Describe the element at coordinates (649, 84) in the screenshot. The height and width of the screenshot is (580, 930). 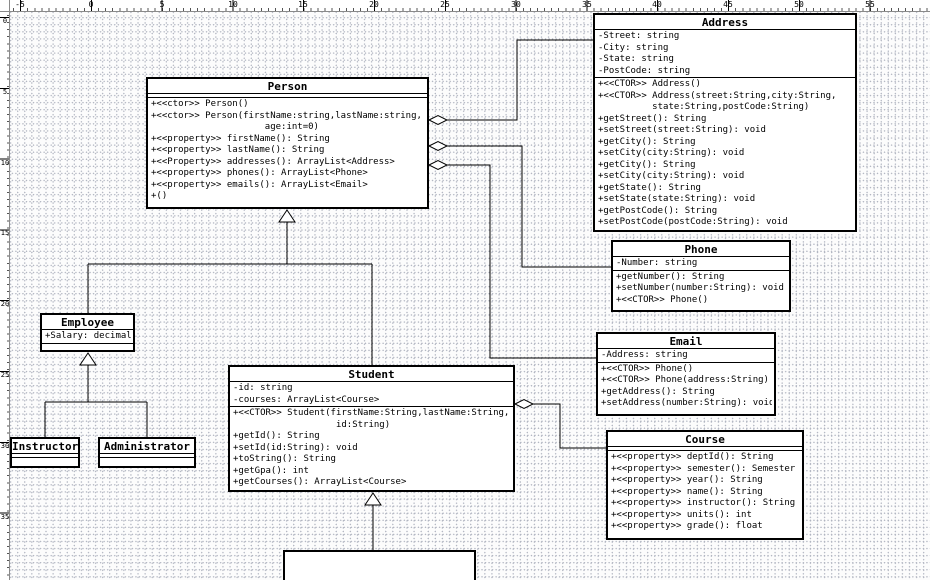
I see `method-row: +<<CTOR>> Address()` at that location.